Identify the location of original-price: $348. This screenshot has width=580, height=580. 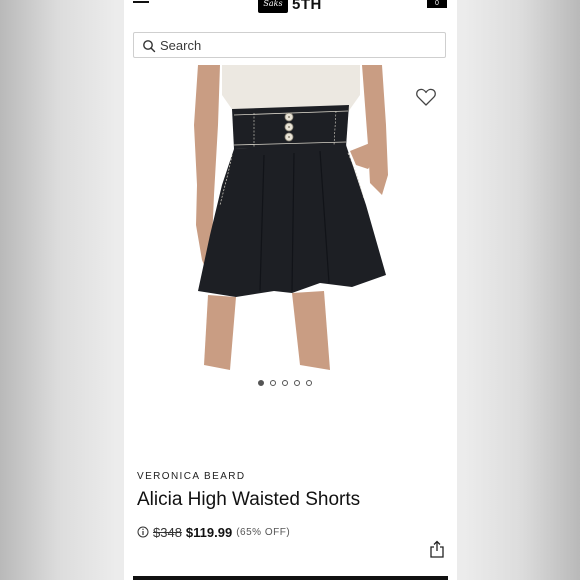
(167, 532).